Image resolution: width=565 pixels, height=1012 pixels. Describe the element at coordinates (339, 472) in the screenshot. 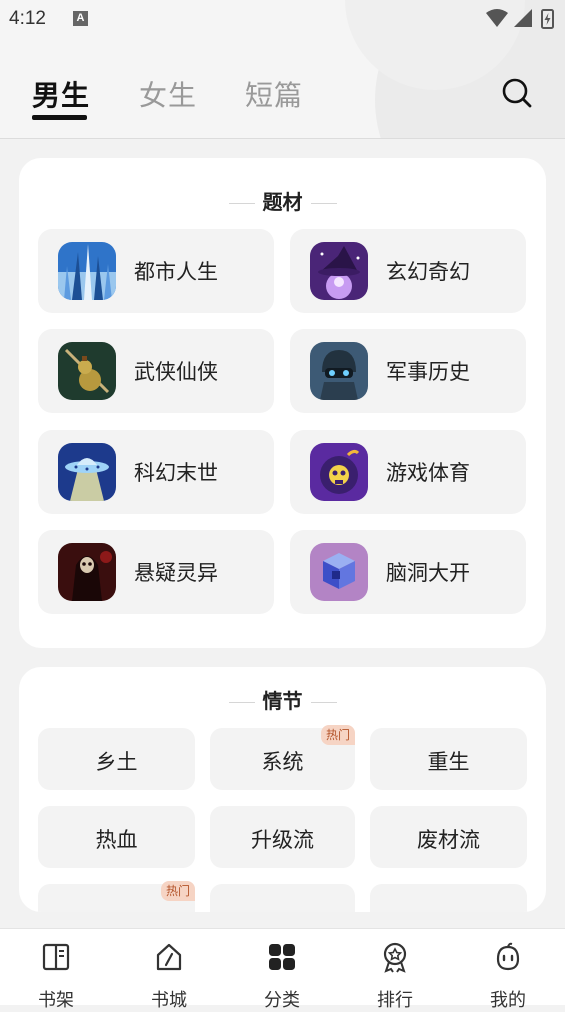

I see `skull-bomb-icon` at that location.